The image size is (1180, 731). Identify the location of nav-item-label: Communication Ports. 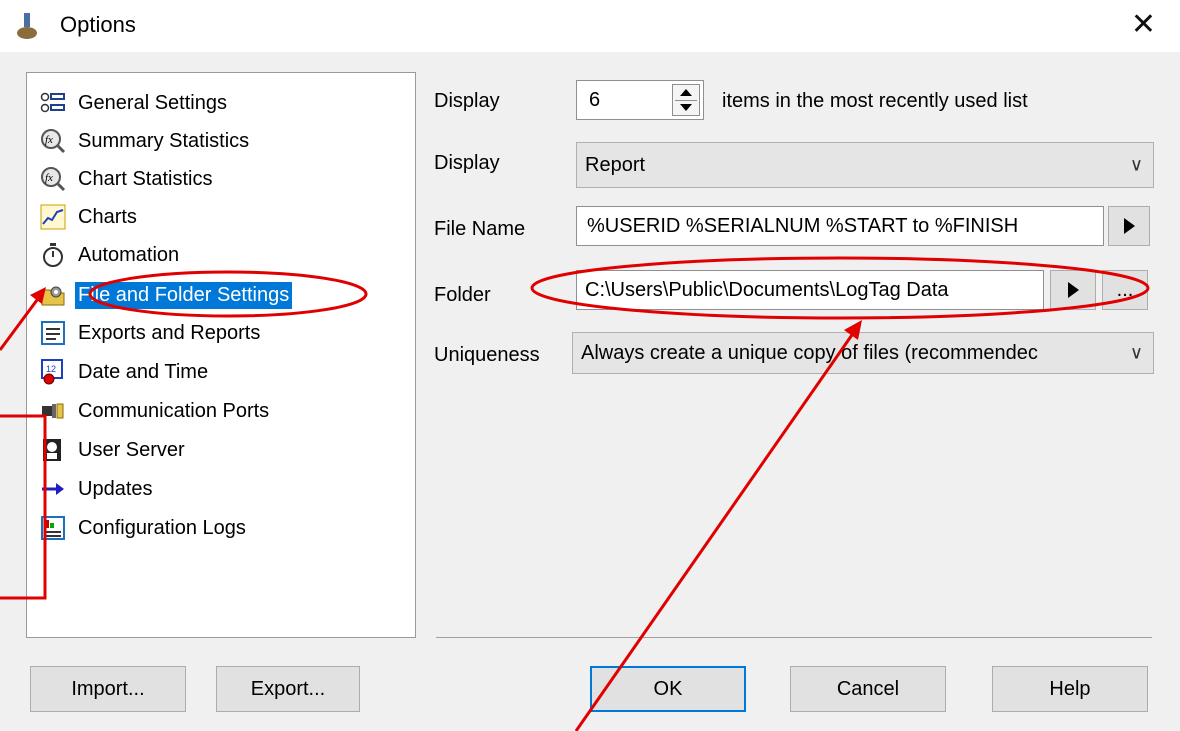
(174, 410).